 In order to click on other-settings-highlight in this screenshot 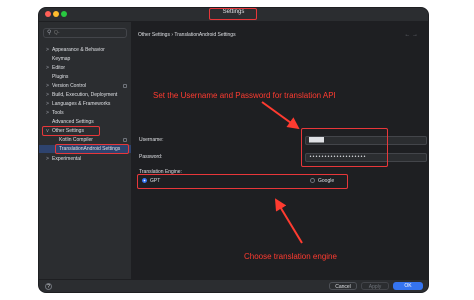, I will do `click(71, 131)`.